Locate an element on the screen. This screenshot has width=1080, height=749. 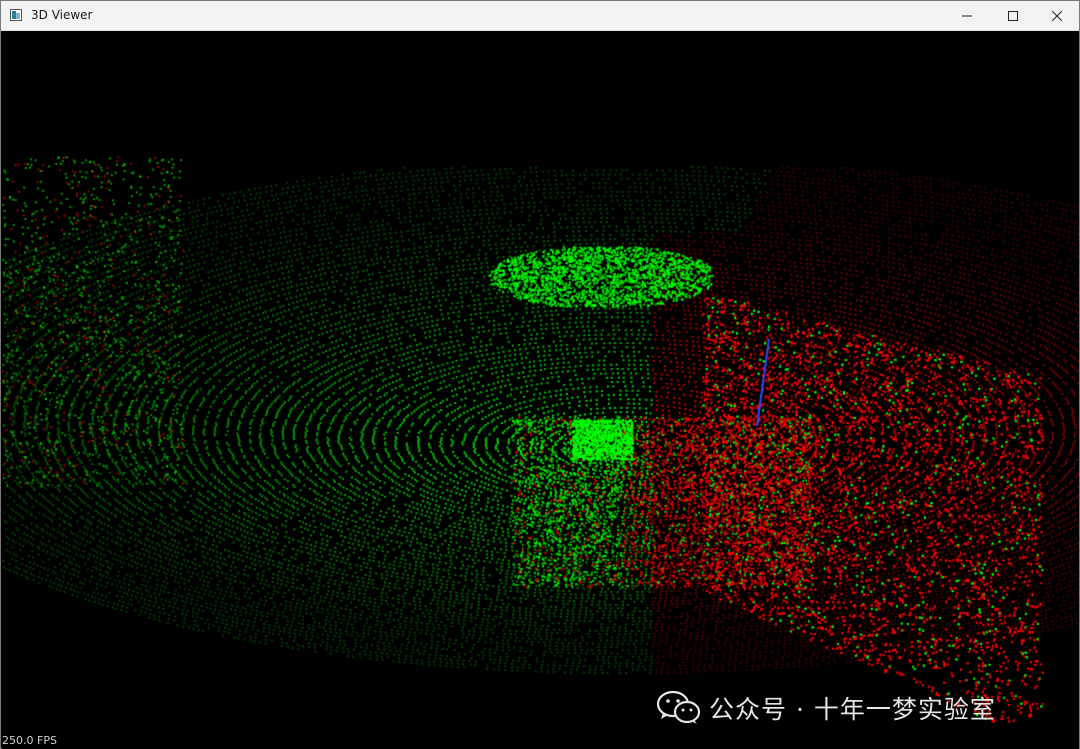
wechat-icon is located at coordinates (679, 707).